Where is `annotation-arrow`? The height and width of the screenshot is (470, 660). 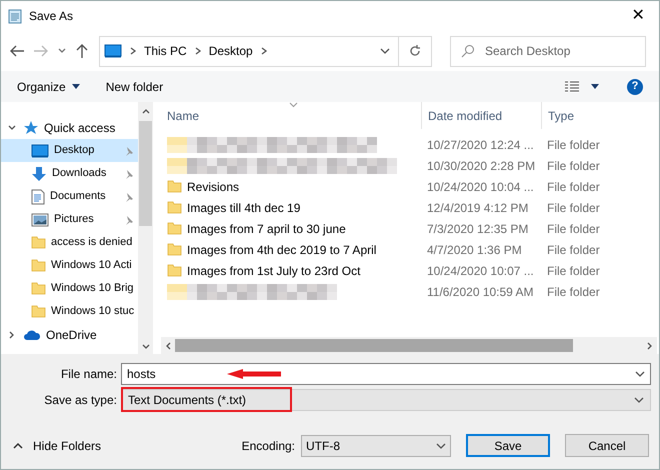 annotation-arrow is located at coordinates (254, 374).